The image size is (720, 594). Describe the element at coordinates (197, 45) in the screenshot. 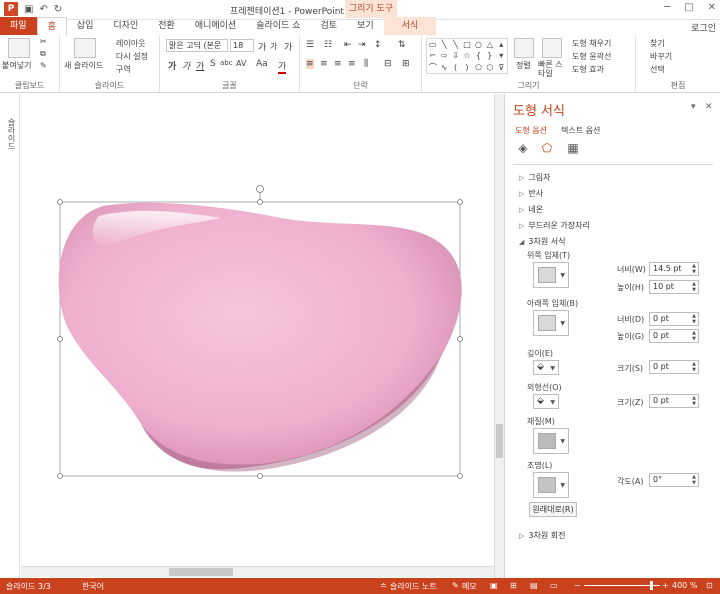

I see `font-name-select: 맑은 고딕 (본문` at that location.